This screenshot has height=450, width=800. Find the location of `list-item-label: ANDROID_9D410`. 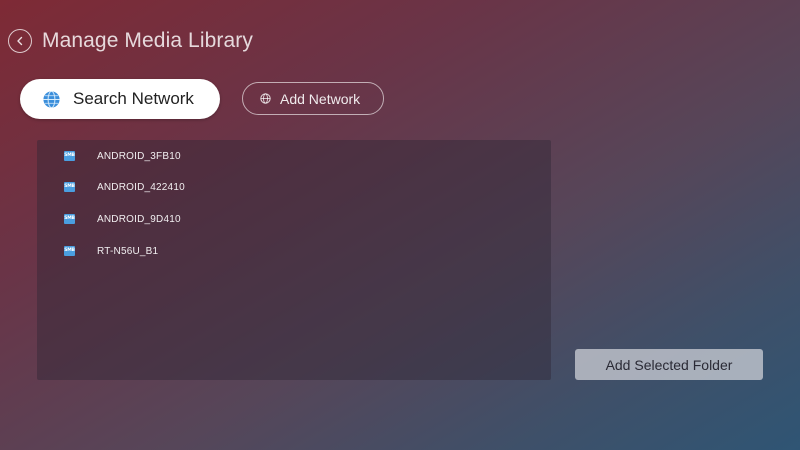

list-item-label: ANDROID_9D410 is located at coordinates (139, 219).